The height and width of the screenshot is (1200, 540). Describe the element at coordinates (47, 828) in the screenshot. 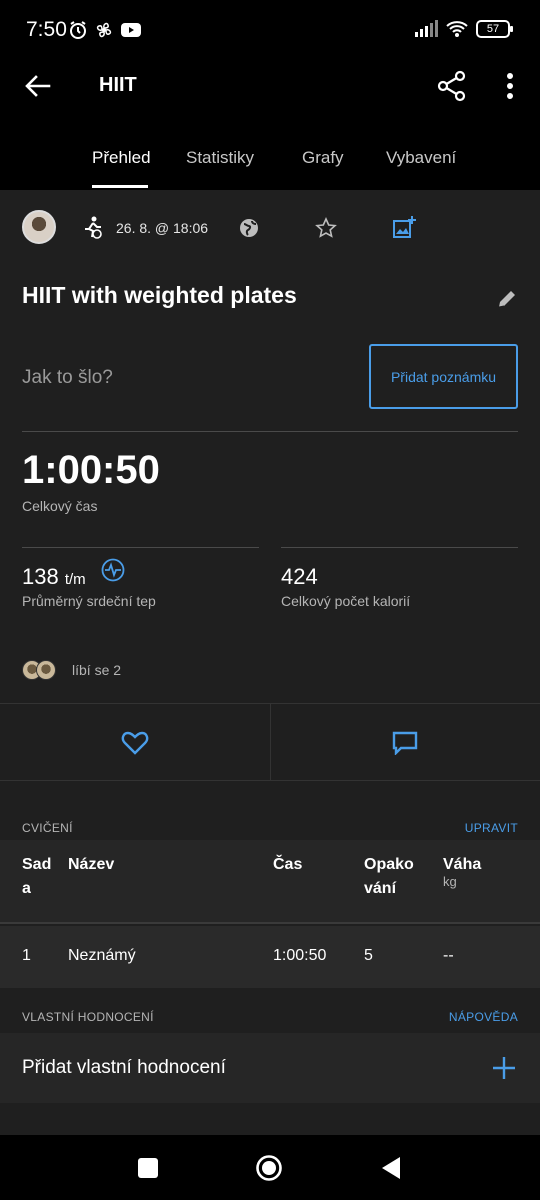

I see `exercises-section-header: CVIČENÍ` at that location.